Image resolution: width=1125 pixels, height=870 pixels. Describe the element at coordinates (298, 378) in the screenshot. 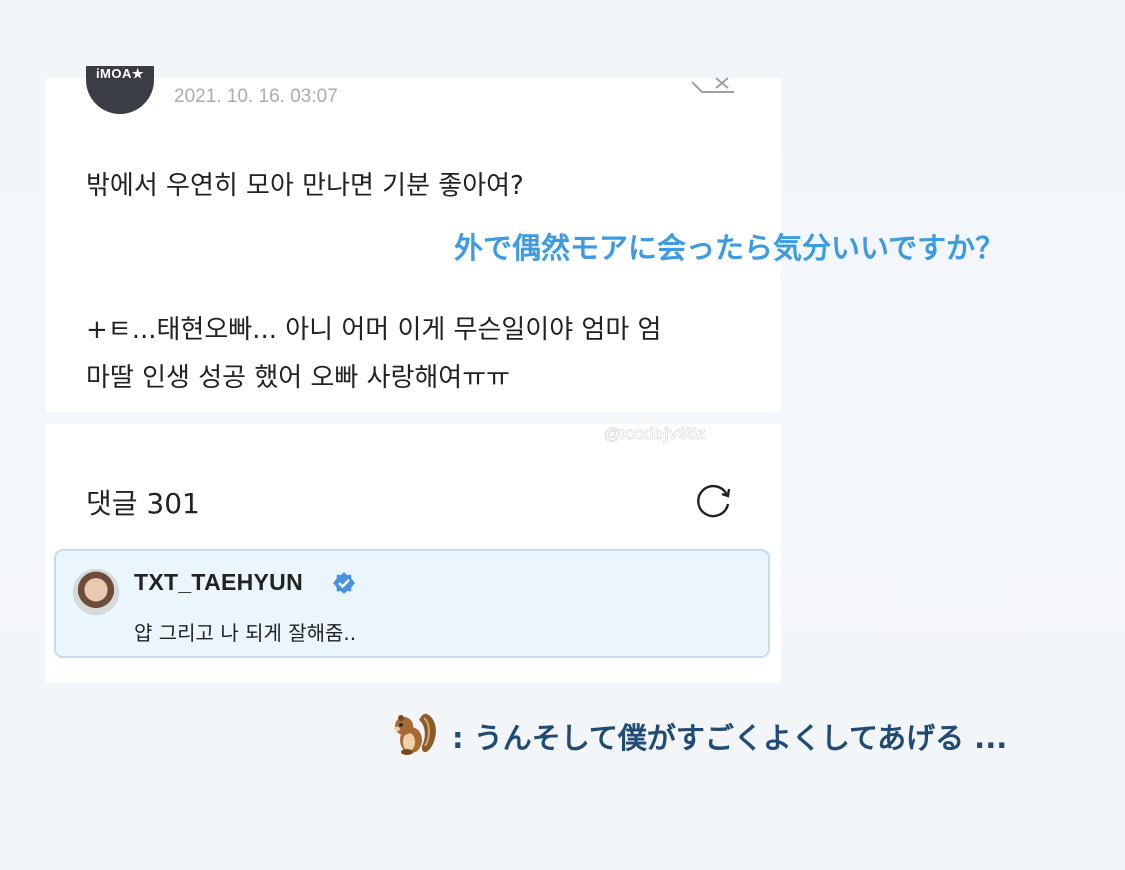

I see `post-body-line3: 마딸 인생 성공 했어 오빠 사랑해여ㅠㅠ` at that location.